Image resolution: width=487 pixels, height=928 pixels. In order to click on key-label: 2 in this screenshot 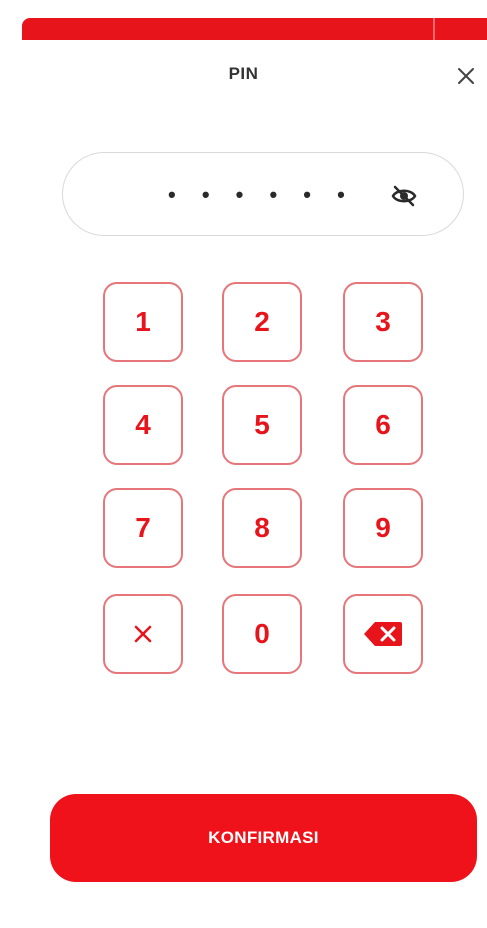, I will do `click(262, 321)`.